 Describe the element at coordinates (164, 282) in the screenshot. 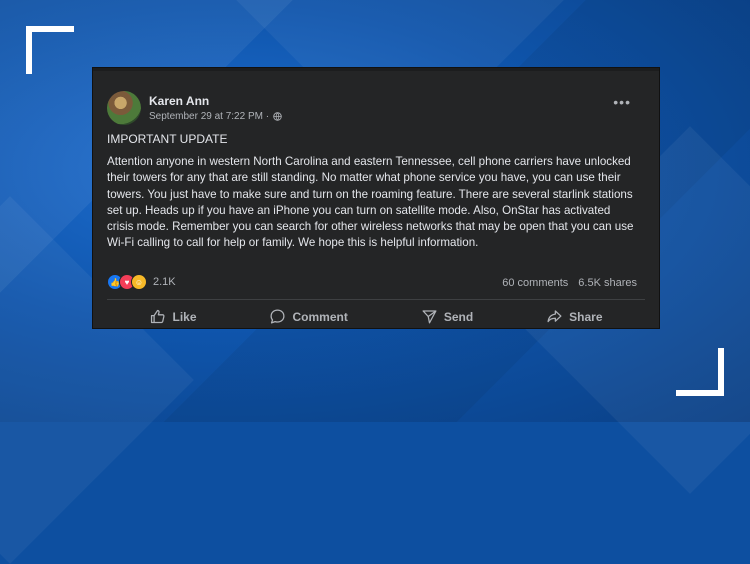

I see `reaction-count: 2.1K` at that location.